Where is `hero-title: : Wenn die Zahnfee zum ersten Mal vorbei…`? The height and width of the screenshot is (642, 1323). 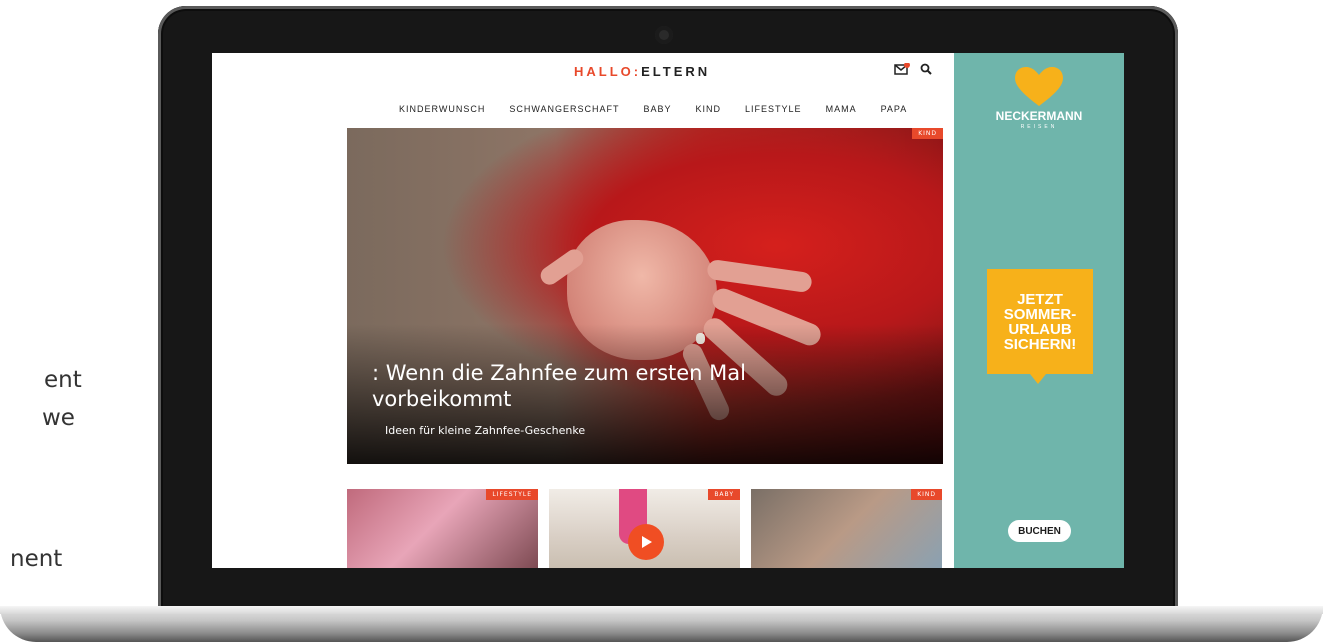 hero-title: : Wenn die Zahnfee zum ersten Mal vorbei… is located at coordinates (597, 386).